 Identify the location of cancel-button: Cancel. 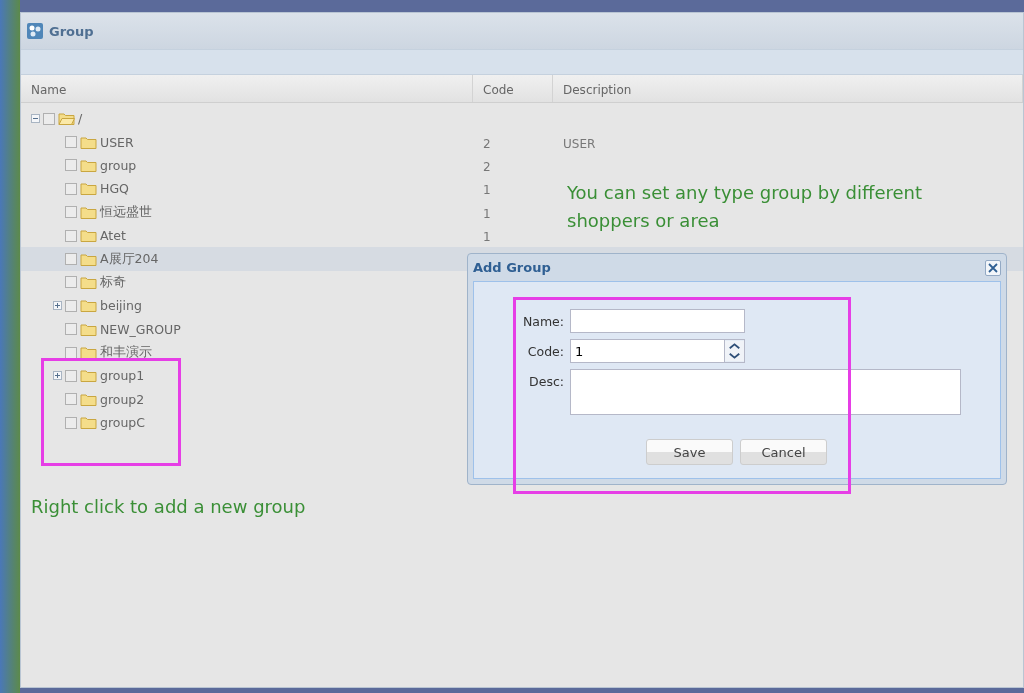
(783, 452).